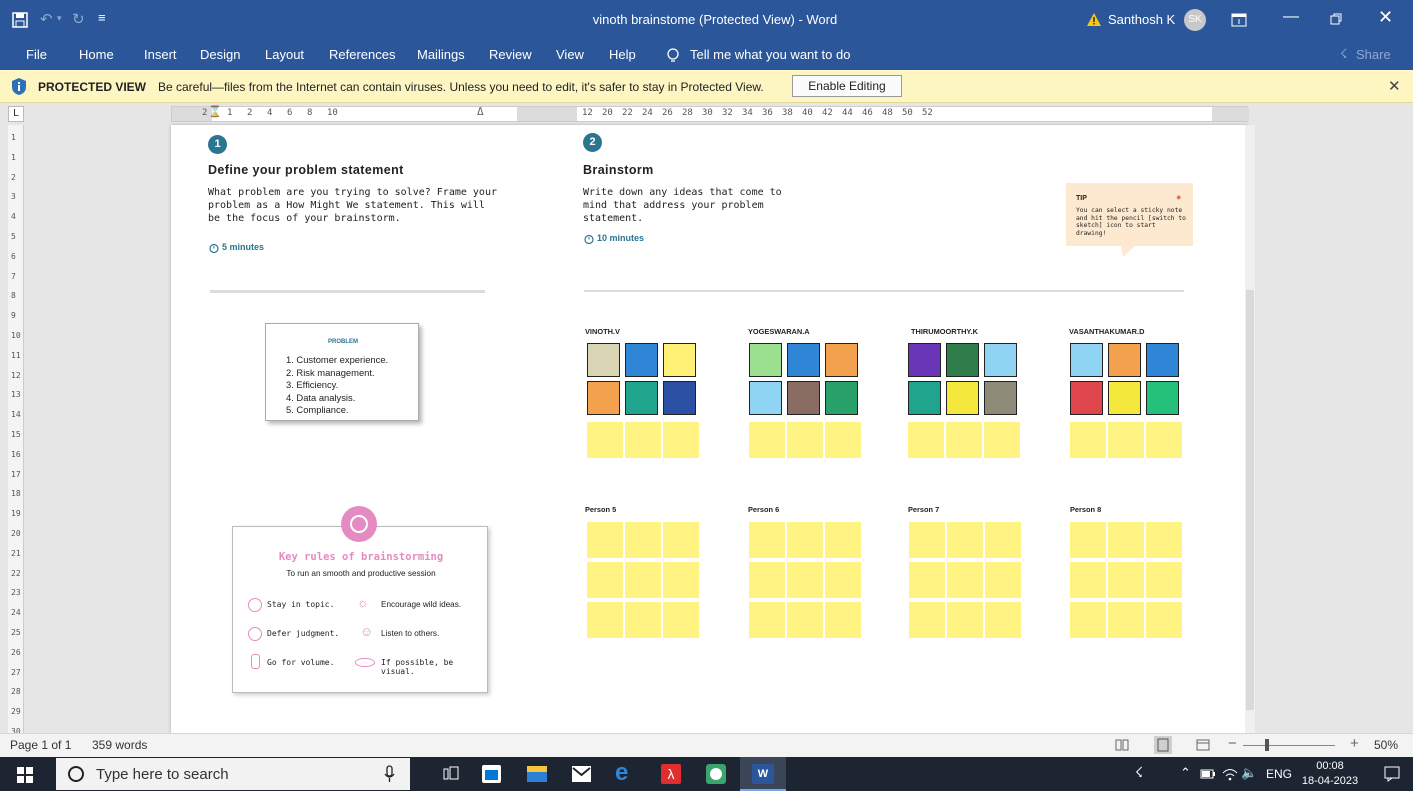  What do you see at coordinates (491, 774) in the screenshot?
I see `store-icon` at bounding box center [491, 774].